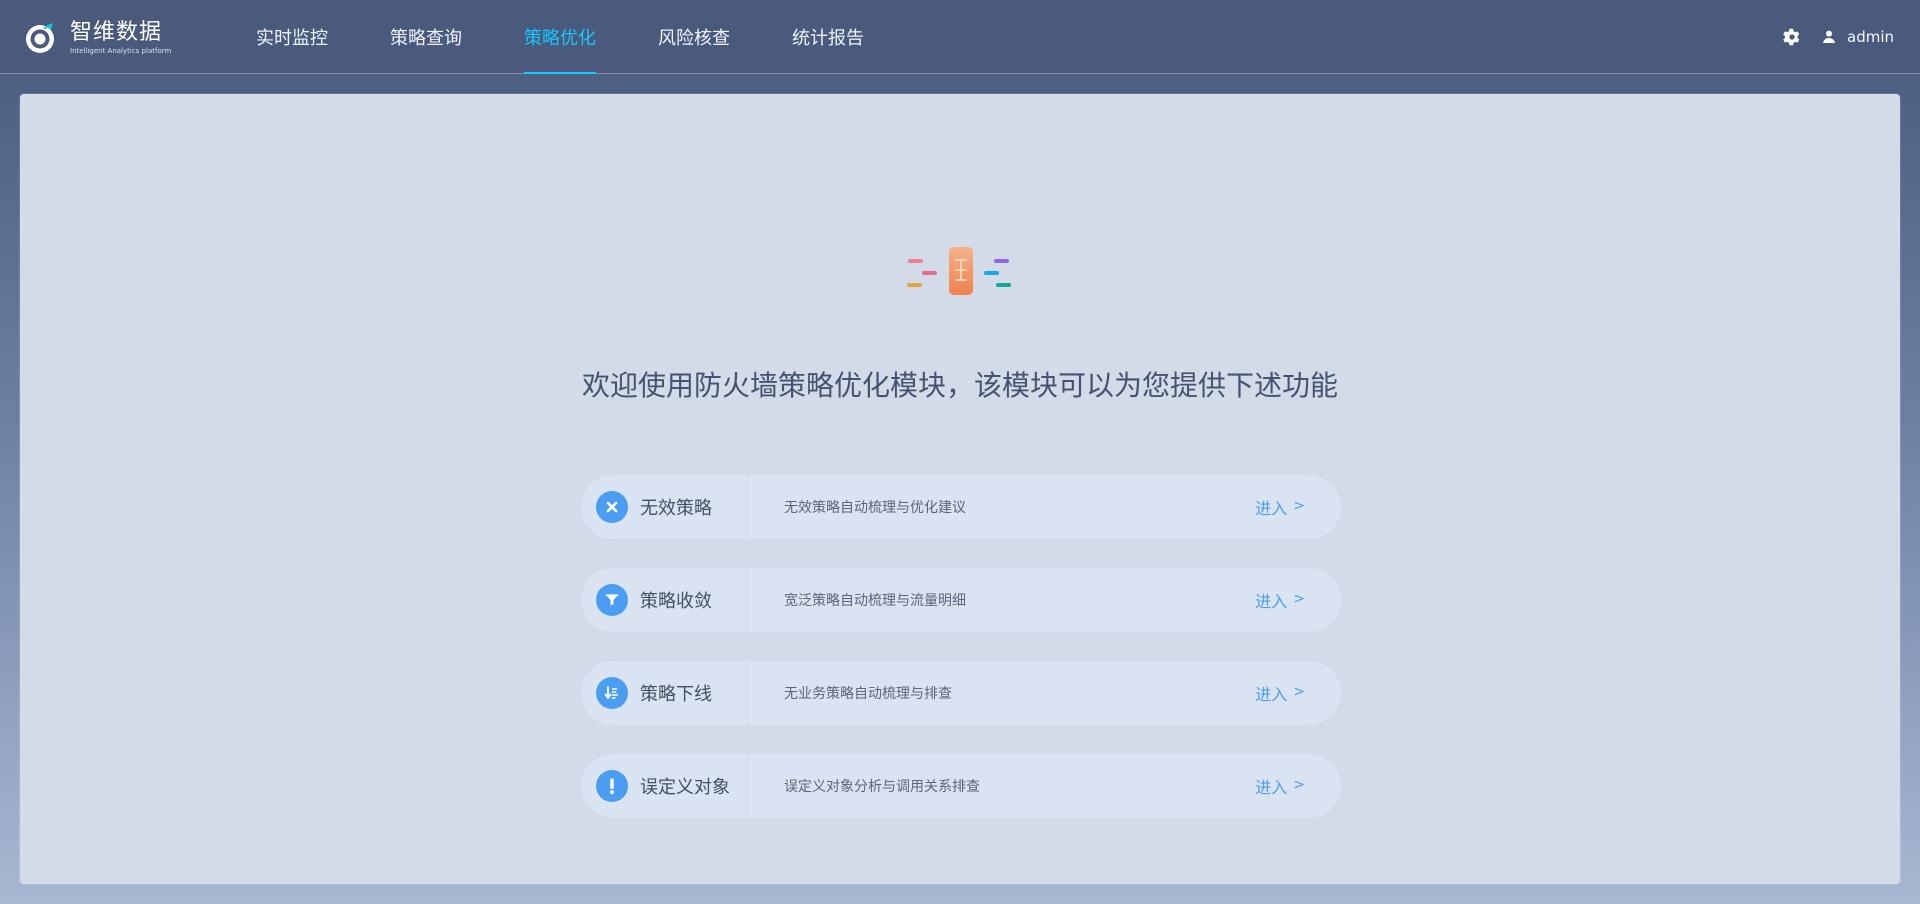 The height and width of the screenshot is (904, 1920). I want to click on exclamation-icon, so click(612, 786).